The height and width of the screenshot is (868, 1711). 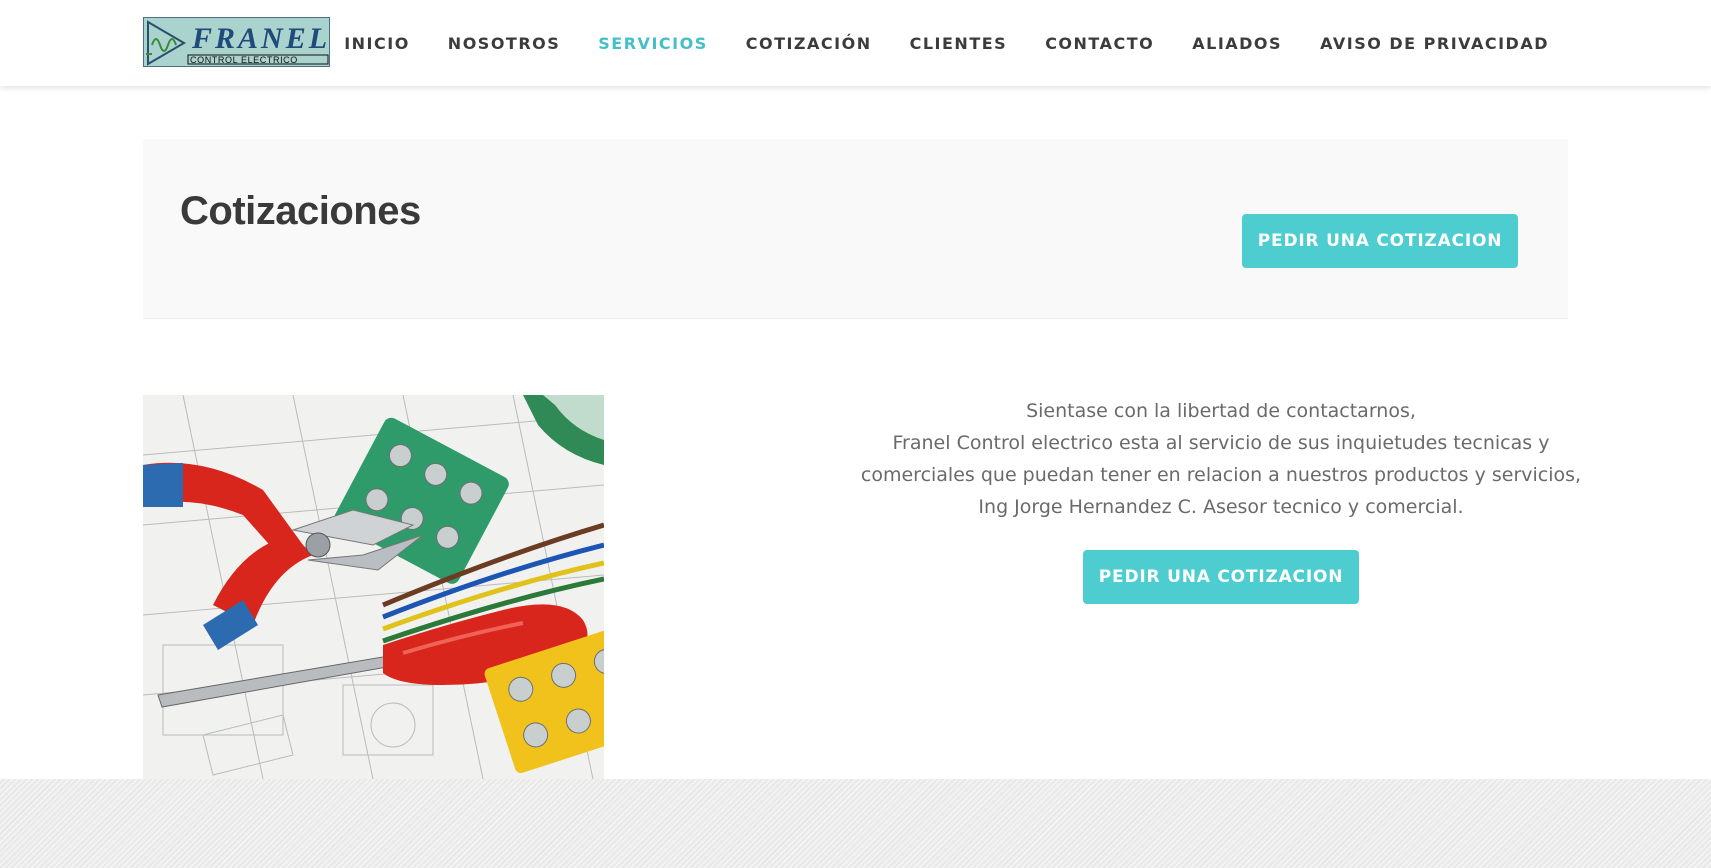 I want to click on nav-aliados: ALIADOS, so click(x=1237, y=43).